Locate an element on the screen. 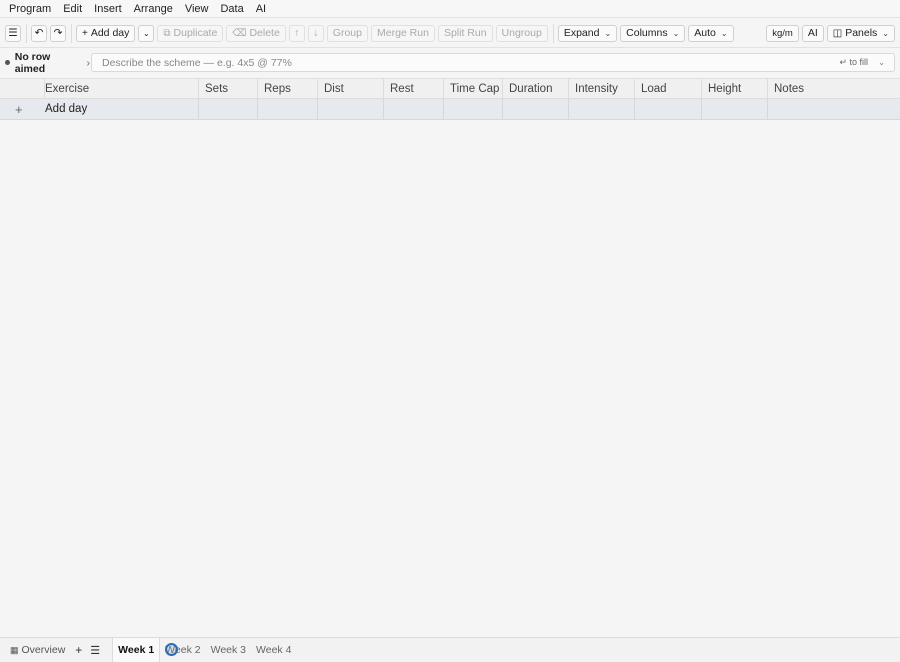  tab-week-1: Week 1 is located at coordinates (136, 650).